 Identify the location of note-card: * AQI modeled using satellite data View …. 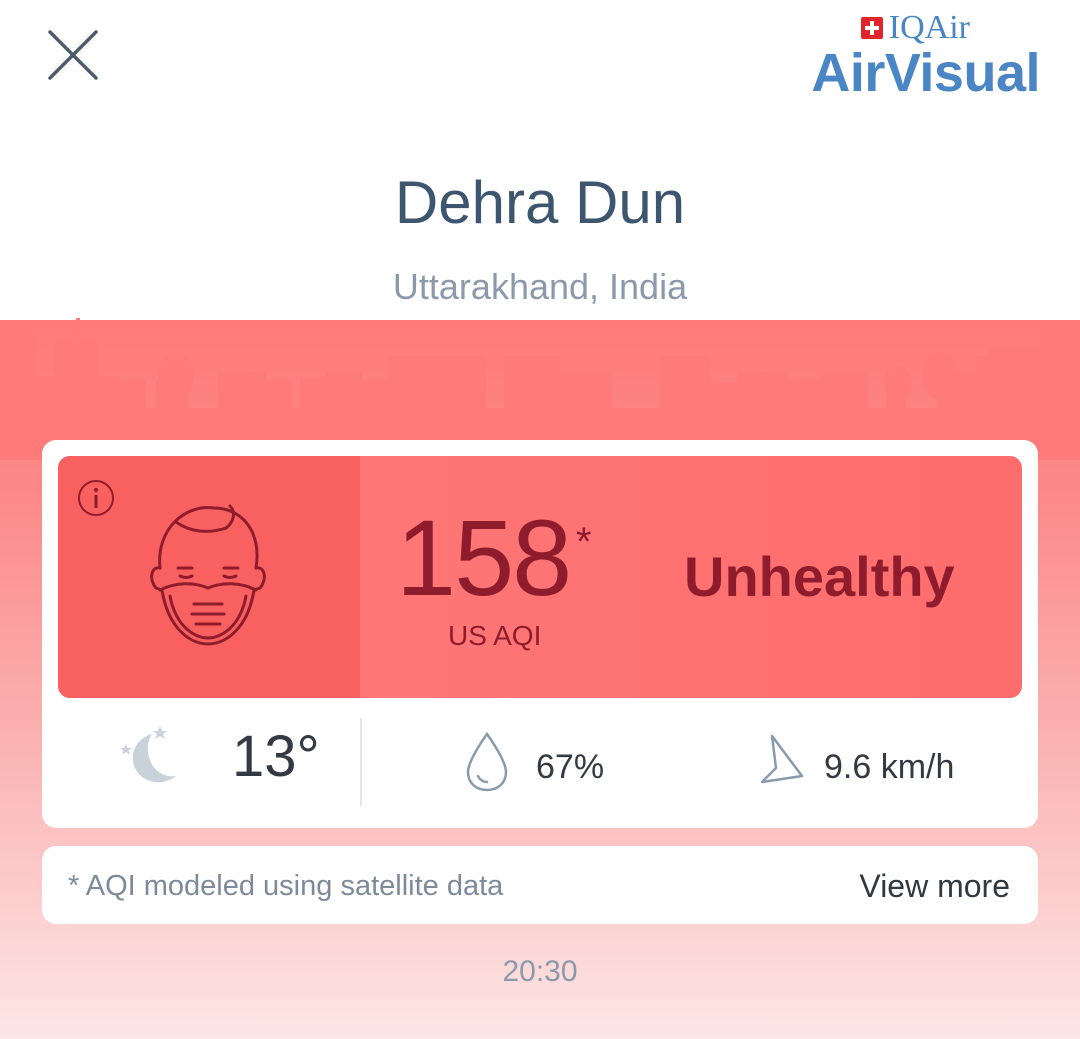
(540, 885).